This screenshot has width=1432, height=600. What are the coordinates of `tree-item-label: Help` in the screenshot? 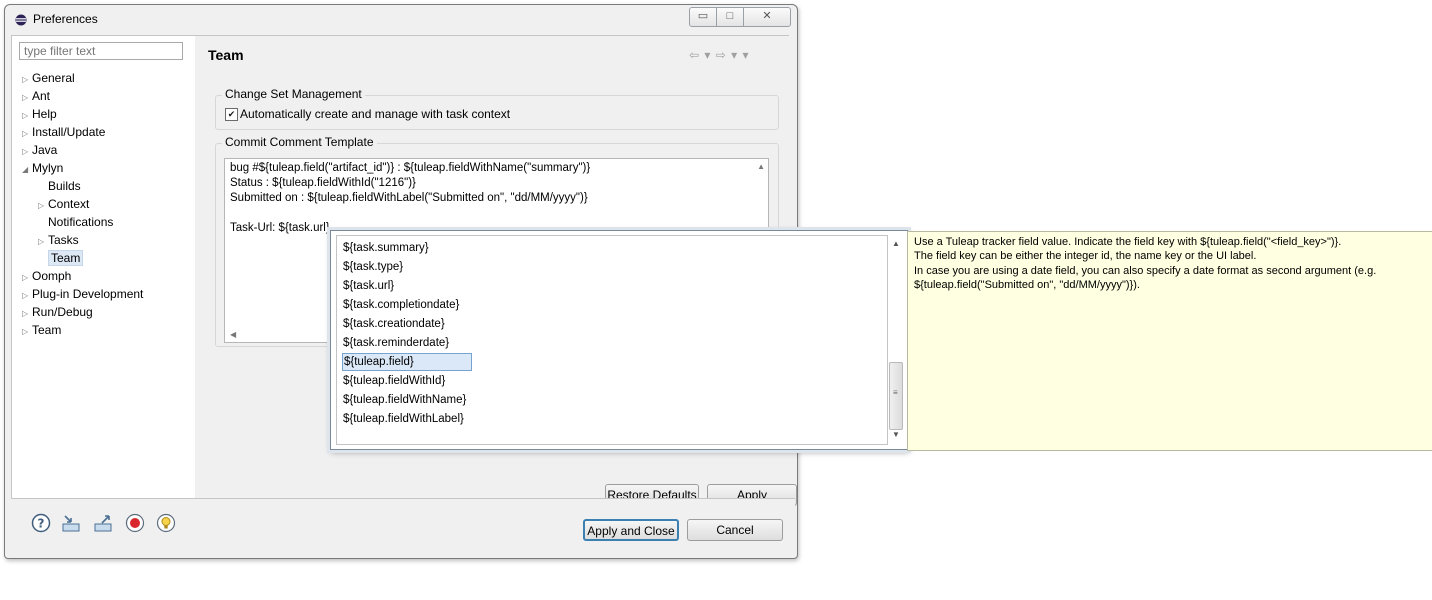 It's located at (44, 114).